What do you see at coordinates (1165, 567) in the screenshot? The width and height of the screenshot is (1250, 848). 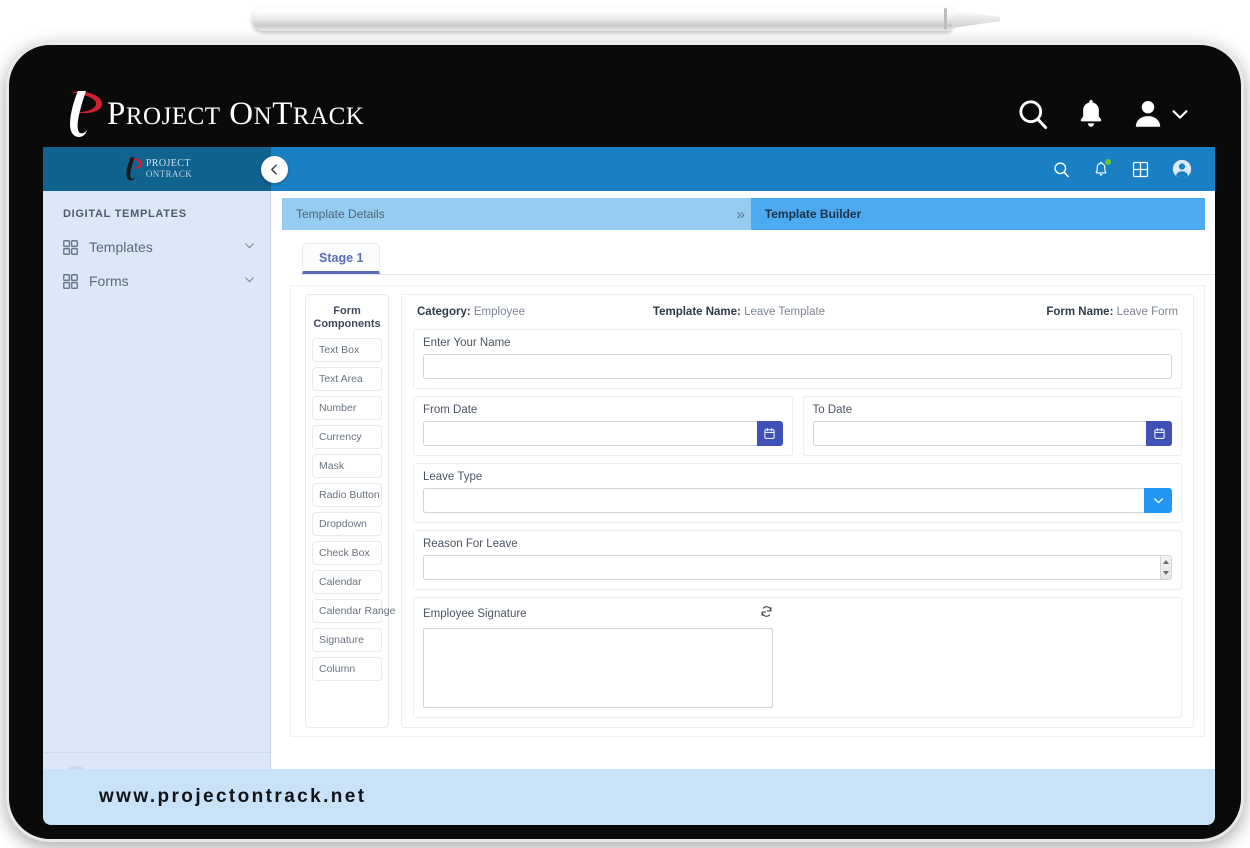 I see `reason-resize-spinner` at bounding box center [1165, 567].